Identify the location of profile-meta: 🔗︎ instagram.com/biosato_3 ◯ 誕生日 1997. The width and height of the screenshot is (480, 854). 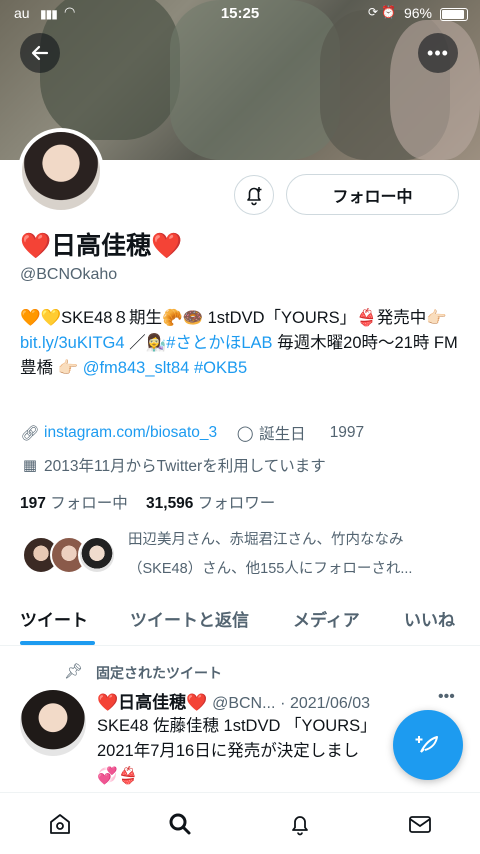
(192, 433).